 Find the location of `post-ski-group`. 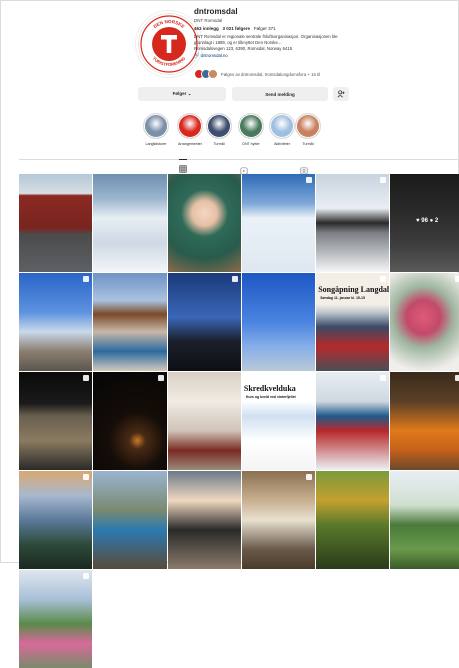

post-ski-group is located at coordinates (353, 421).